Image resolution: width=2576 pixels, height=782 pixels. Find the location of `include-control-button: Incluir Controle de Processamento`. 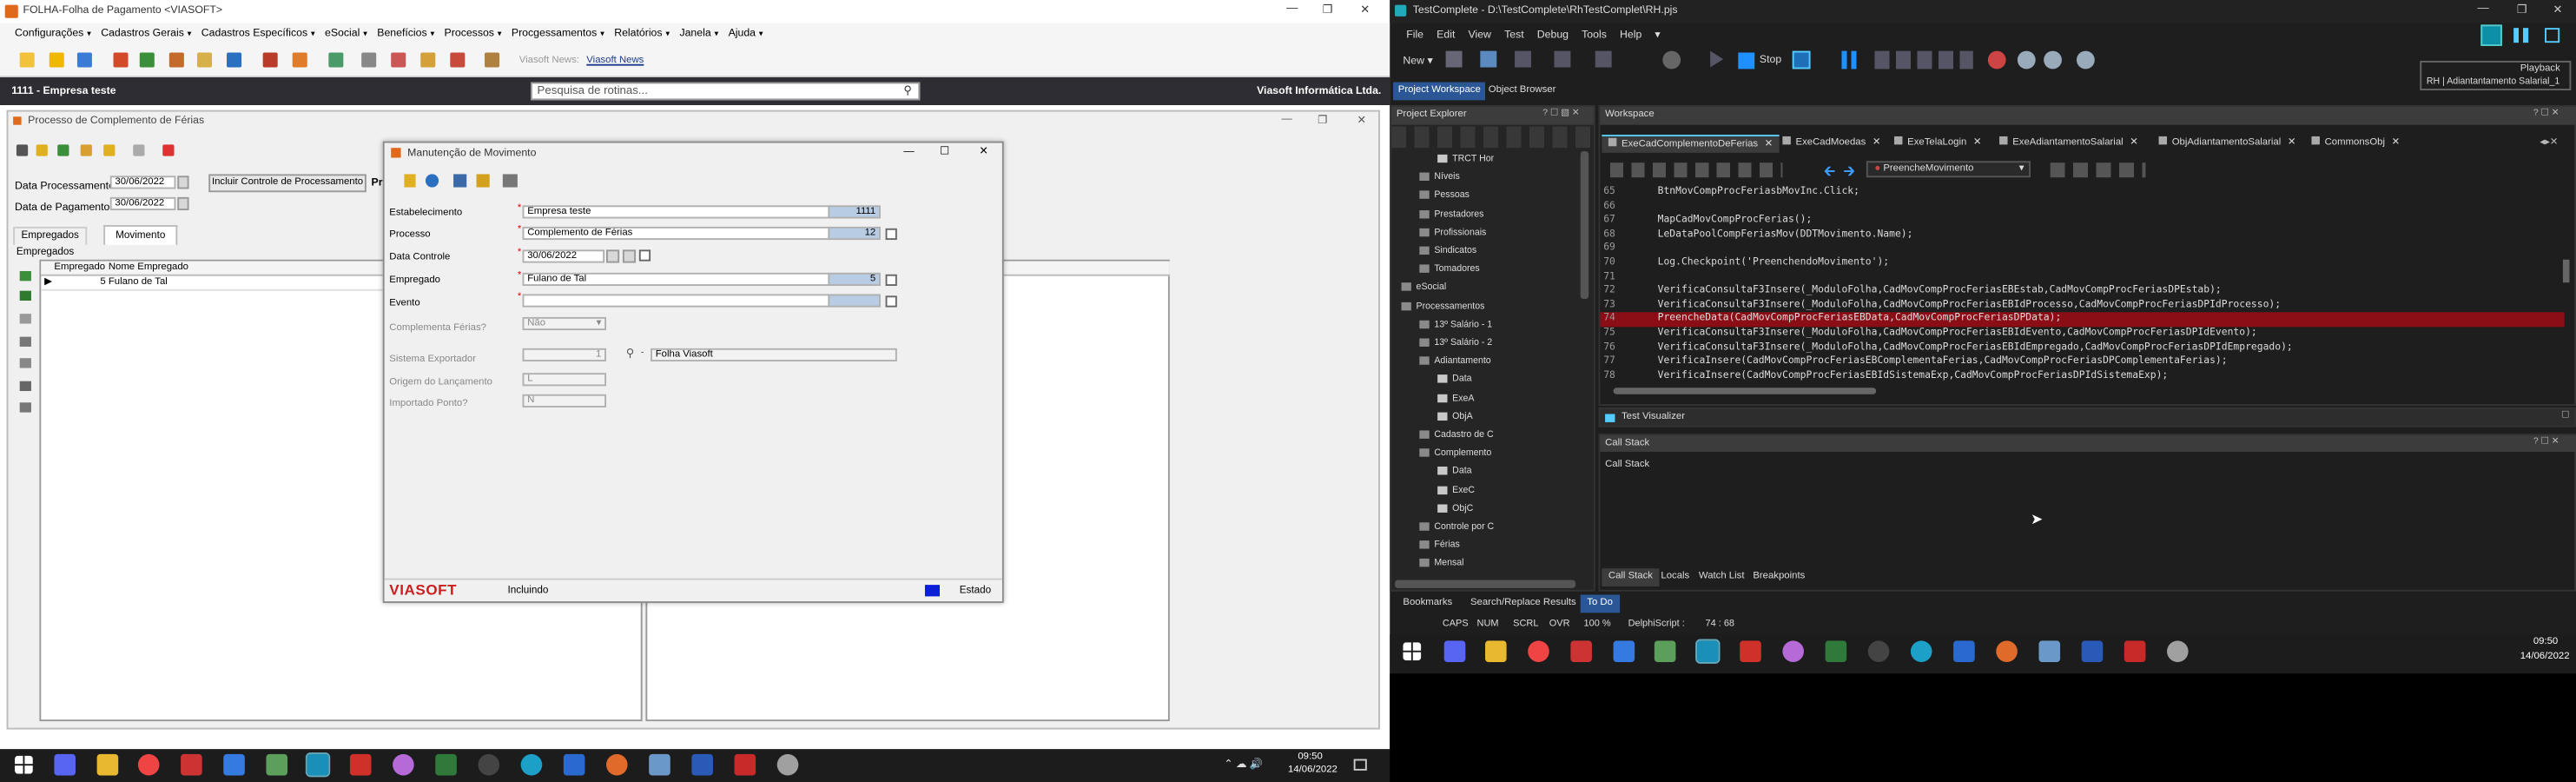

include-control-button: Incluir Controle de Processamento is located at coordinates (287, 183).